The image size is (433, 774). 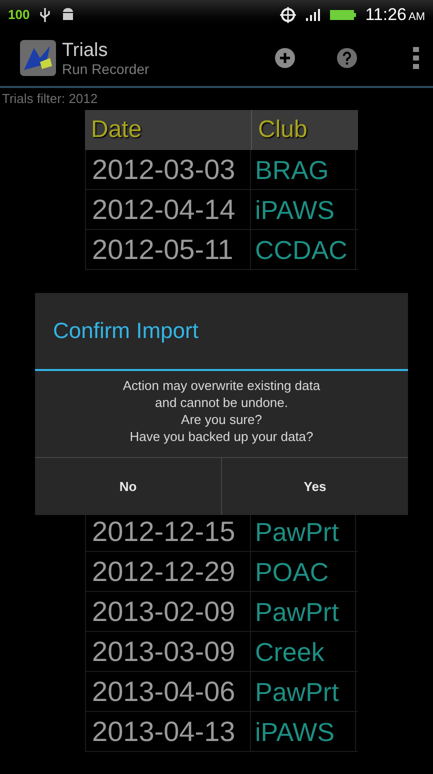 I want to click on date-cell: 2012-05-11, so click(x=168, y=249).